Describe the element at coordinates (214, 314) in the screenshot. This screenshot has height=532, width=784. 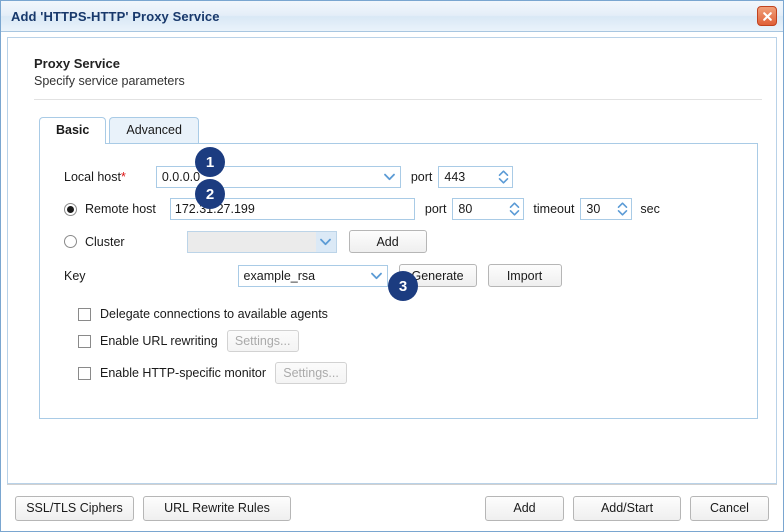
I see `delegate-connections-label: Delegate connections to available agents` at that location.